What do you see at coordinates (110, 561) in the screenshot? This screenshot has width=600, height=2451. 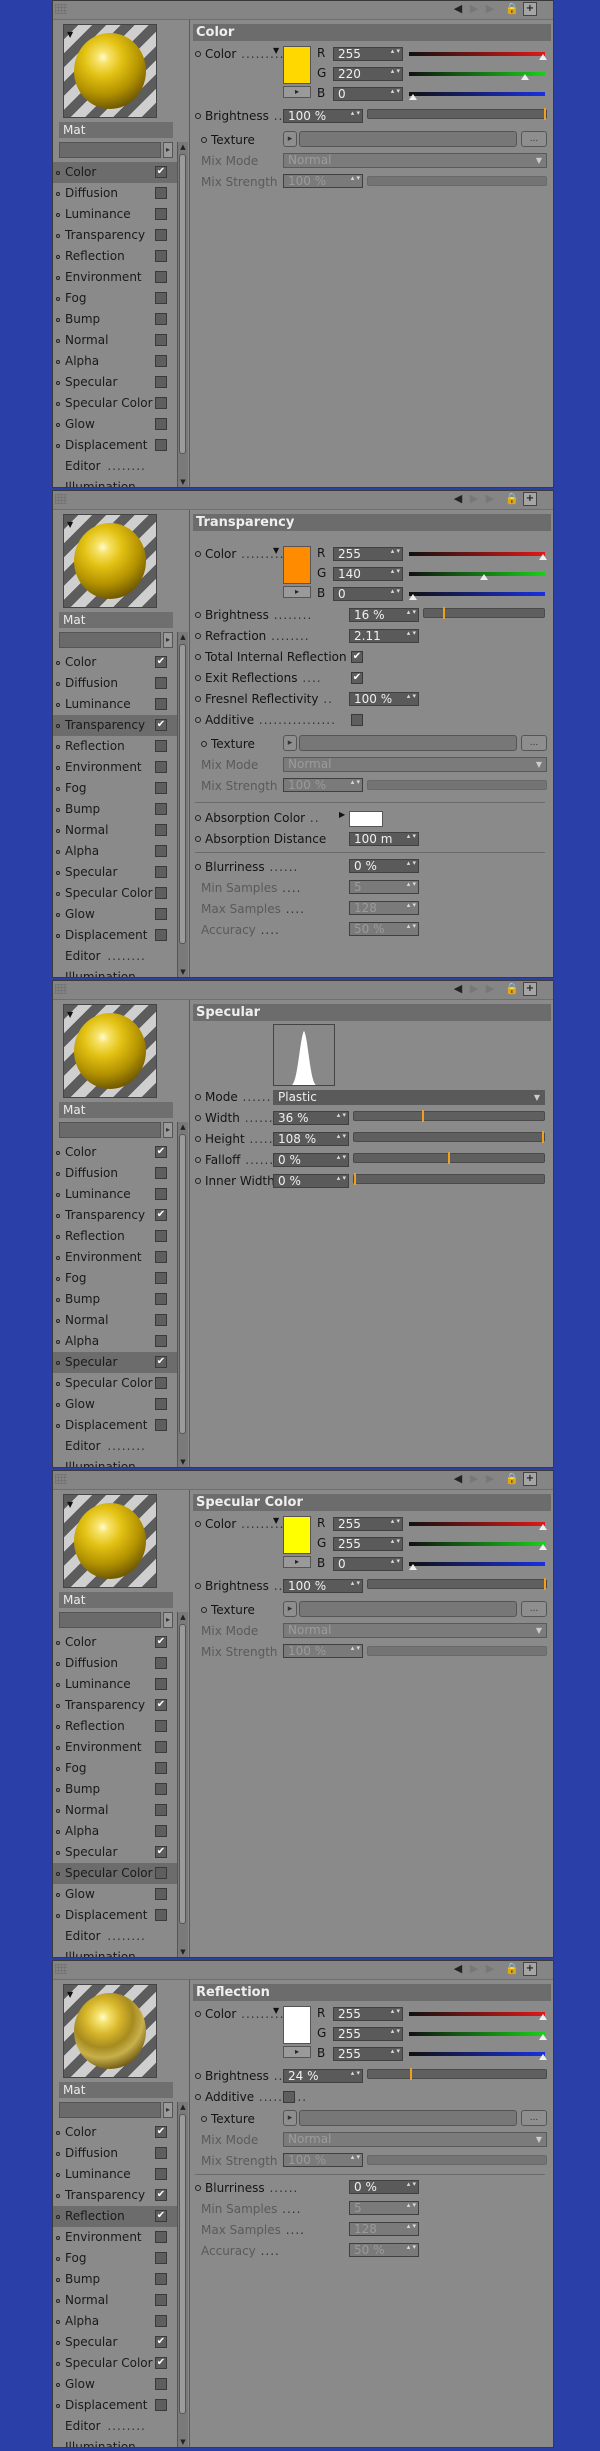 I see `material-preview: ▼` at bounding box center [110, 561].